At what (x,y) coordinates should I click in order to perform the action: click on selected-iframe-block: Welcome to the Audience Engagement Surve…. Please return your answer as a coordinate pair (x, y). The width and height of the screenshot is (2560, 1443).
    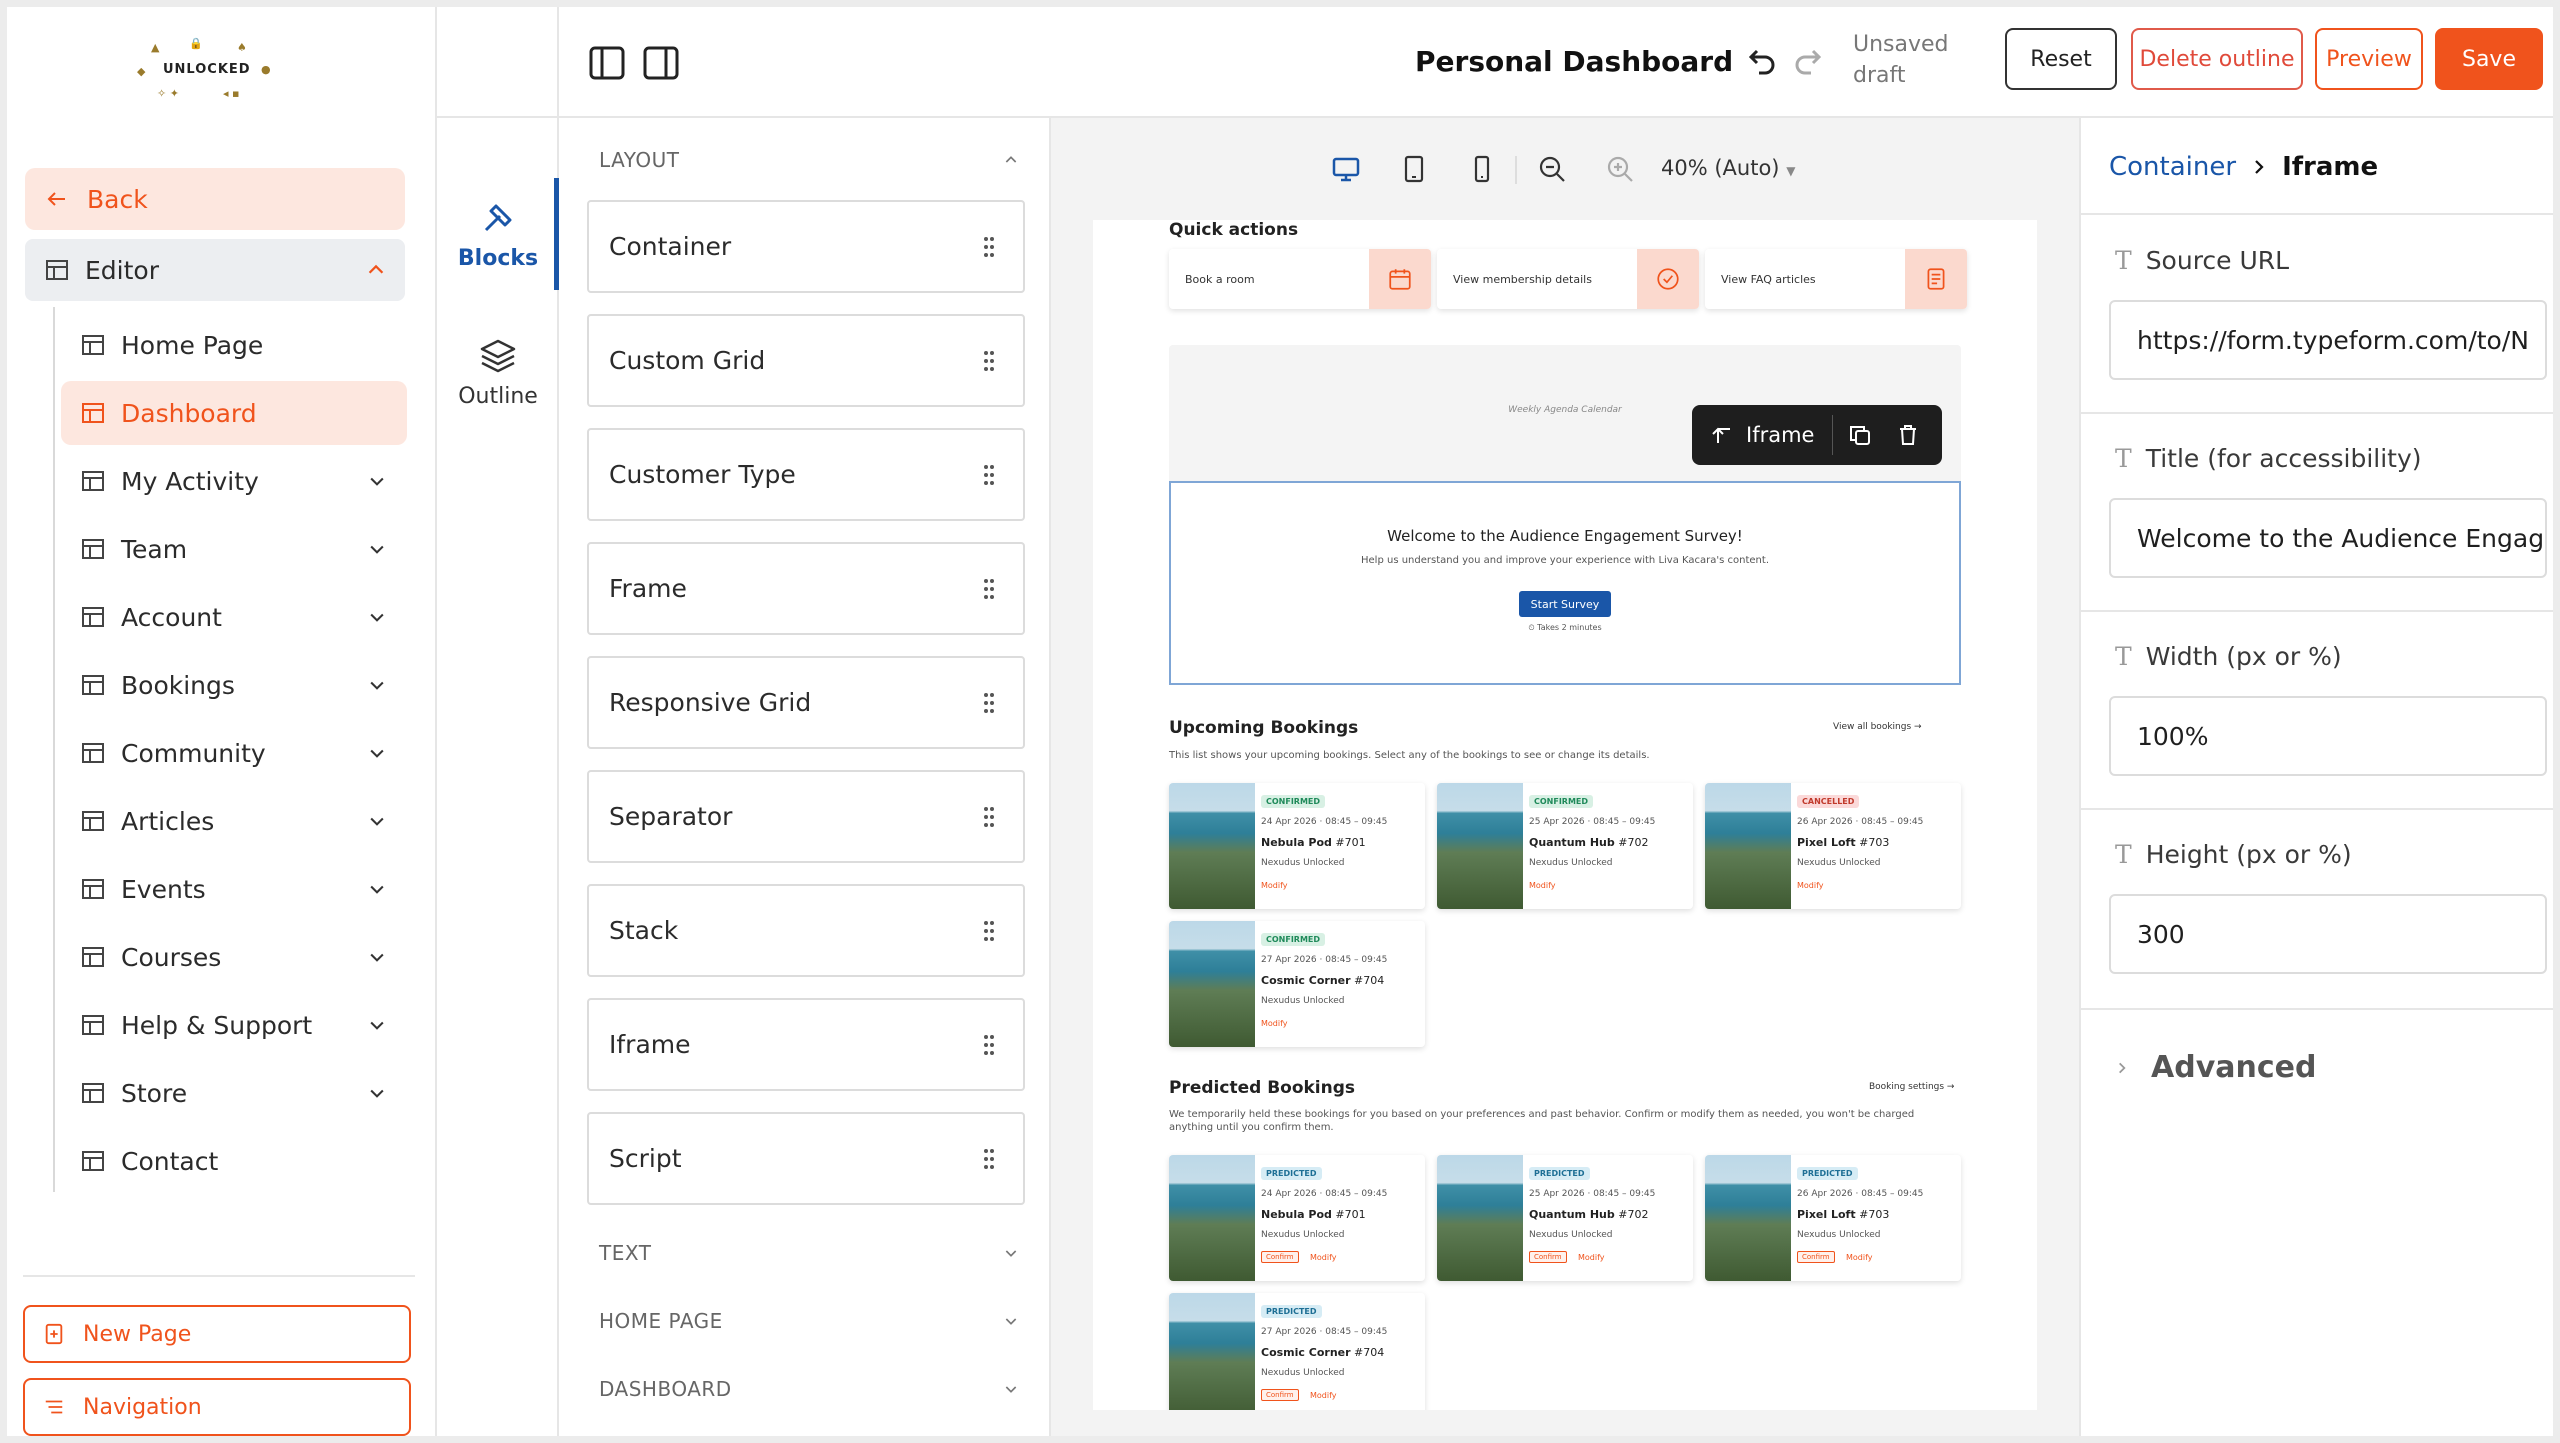
    Looking at the image, I should click on (1565, 583).